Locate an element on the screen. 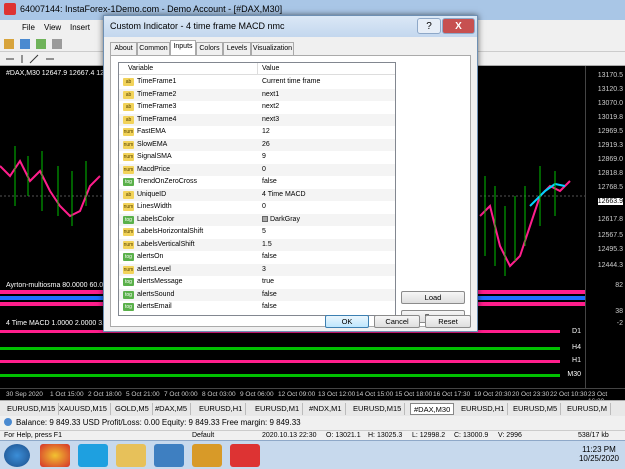  start-button is located at coordinates (17, 455).